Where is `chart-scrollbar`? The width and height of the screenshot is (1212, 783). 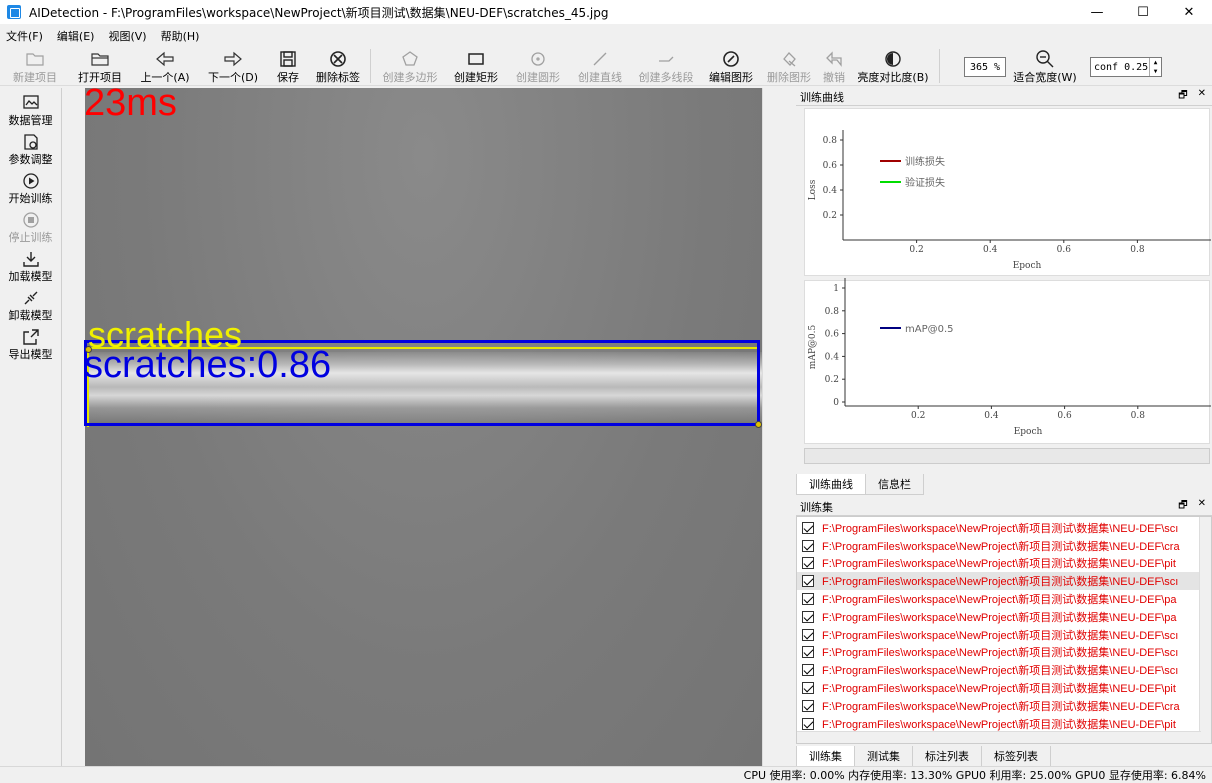
chart-scrollbar is located at coordinates (1007, 456).